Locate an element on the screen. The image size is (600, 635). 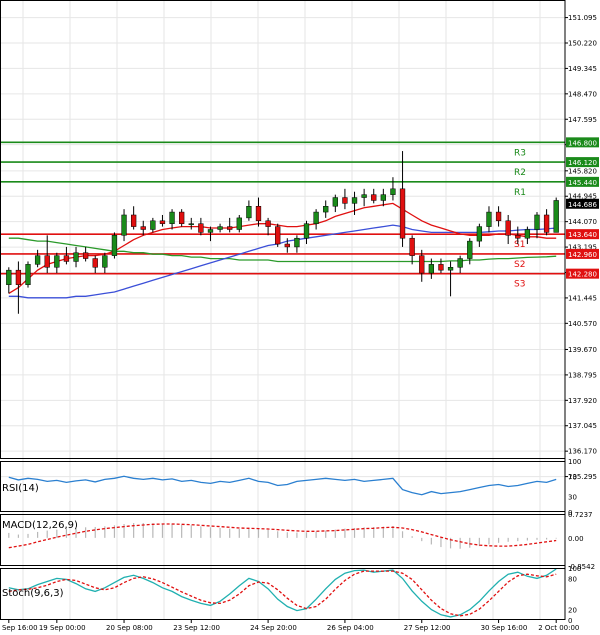
current-price-label: 144.686 is located at coordinates (582, 205).